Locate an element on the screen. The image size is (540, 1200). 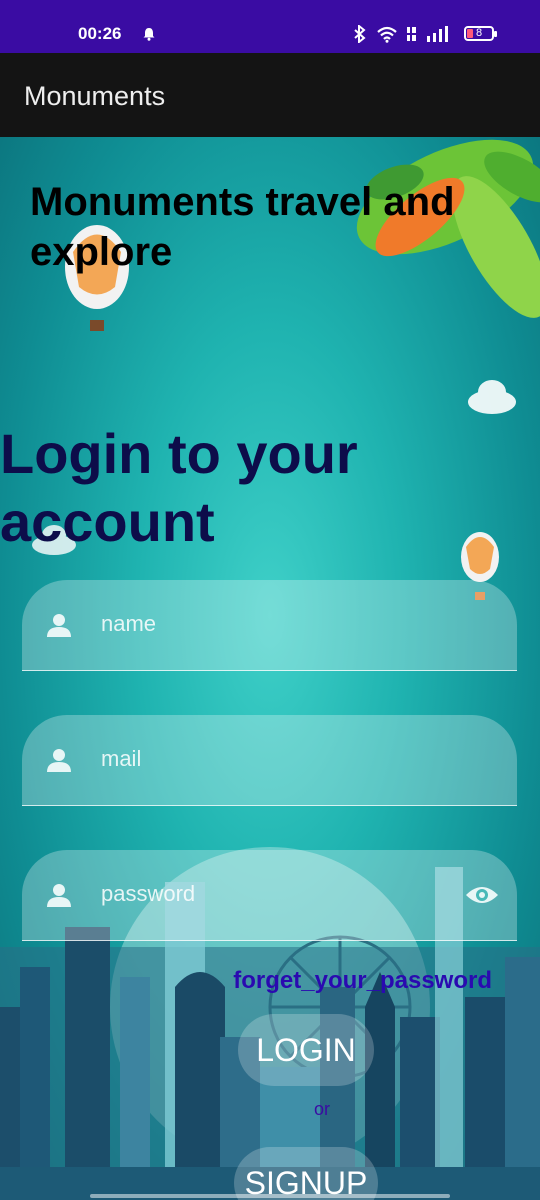
app-title: Monuments is located at coordinates (95, 96).